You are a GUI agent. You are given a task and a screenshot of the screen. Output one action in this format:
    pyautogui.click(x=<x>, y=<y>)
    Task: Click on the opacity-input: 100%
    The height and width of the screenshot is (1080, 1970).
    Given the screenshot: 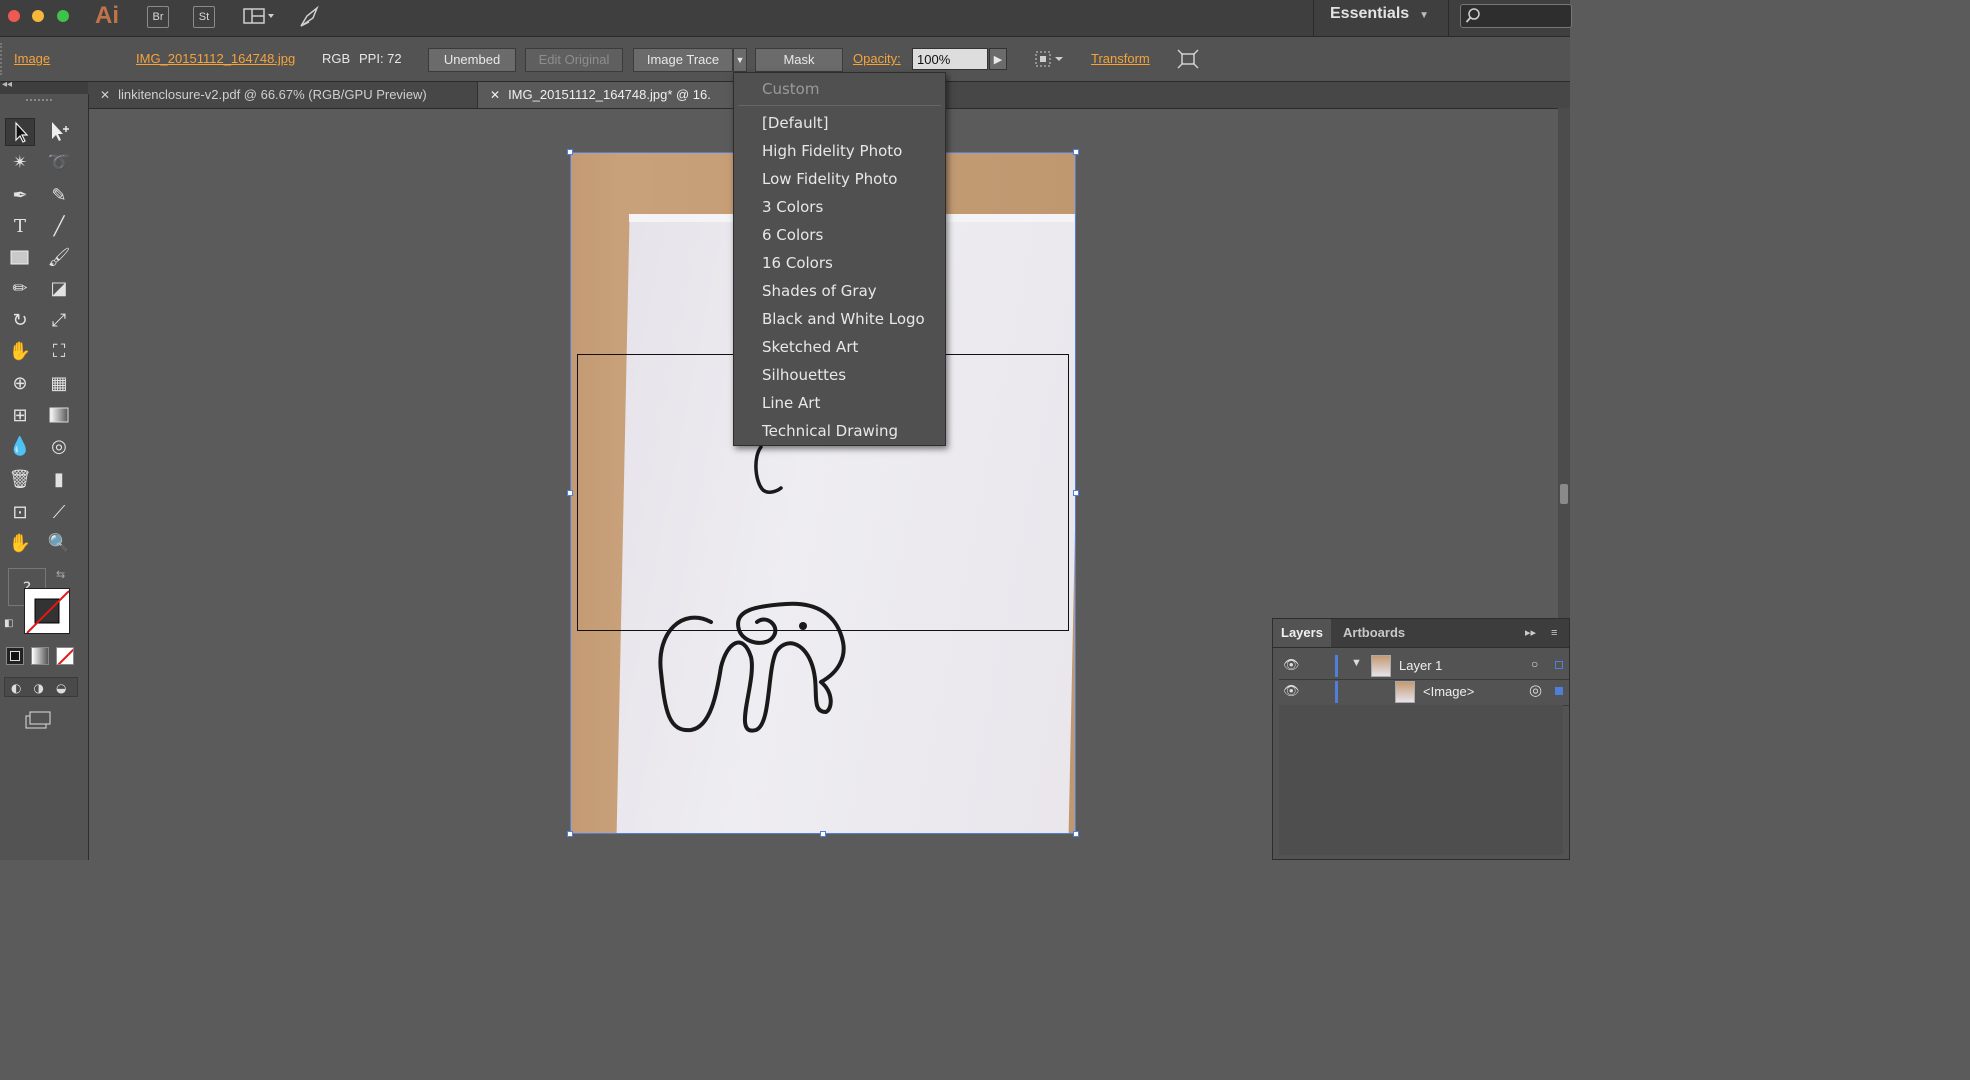 What is the action you would take?
    pyautogui.click(x=950, y=59)
    